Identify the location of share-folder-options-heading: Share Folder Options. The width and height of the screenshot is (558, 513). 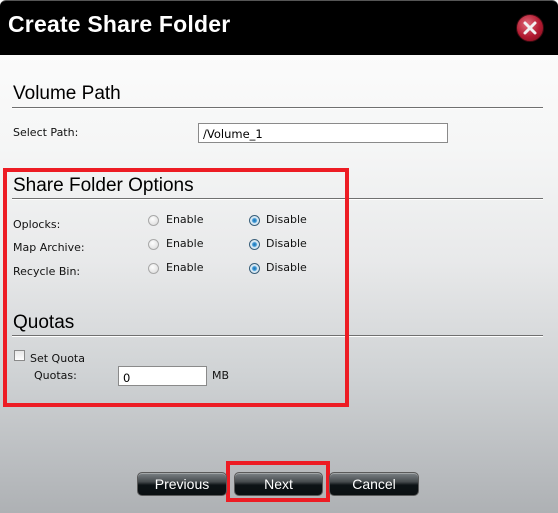
(103, 185).